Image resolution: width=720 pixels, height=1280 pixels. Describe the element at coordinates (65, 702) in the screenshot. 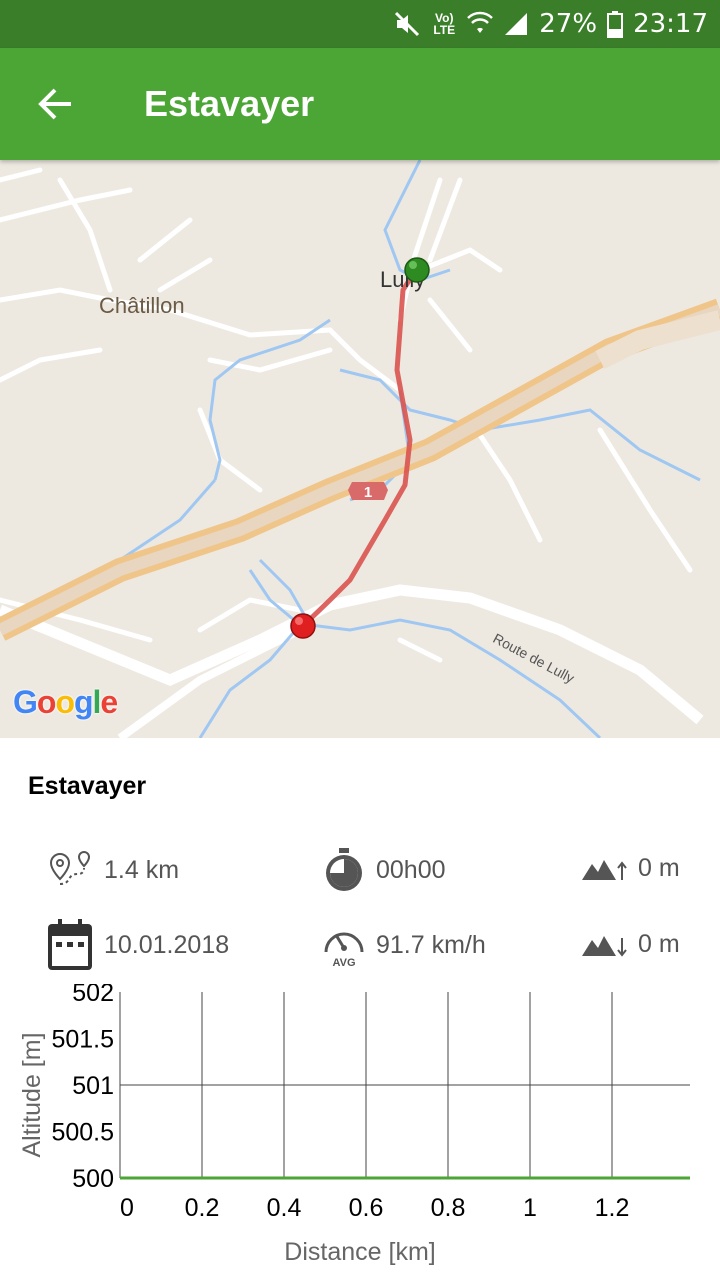

I see `google-logo: Google` at that location.